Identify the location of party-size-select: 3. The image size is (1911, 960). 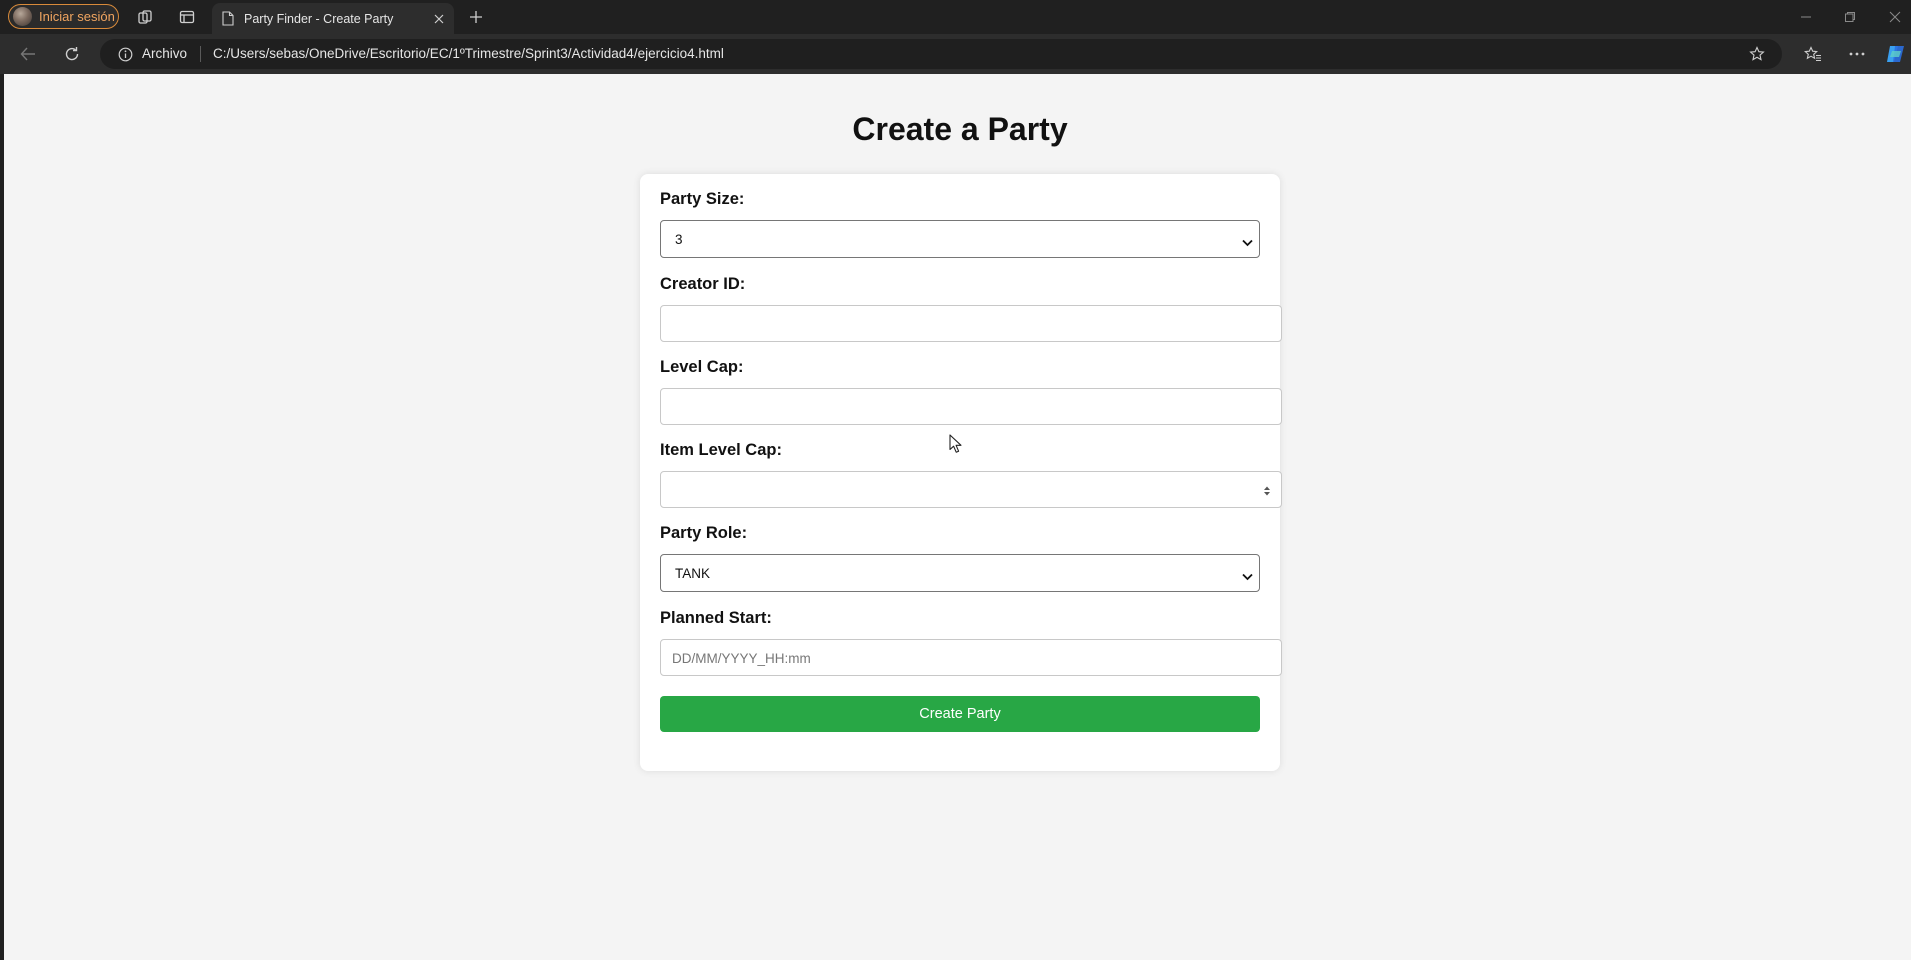
(960, 239).